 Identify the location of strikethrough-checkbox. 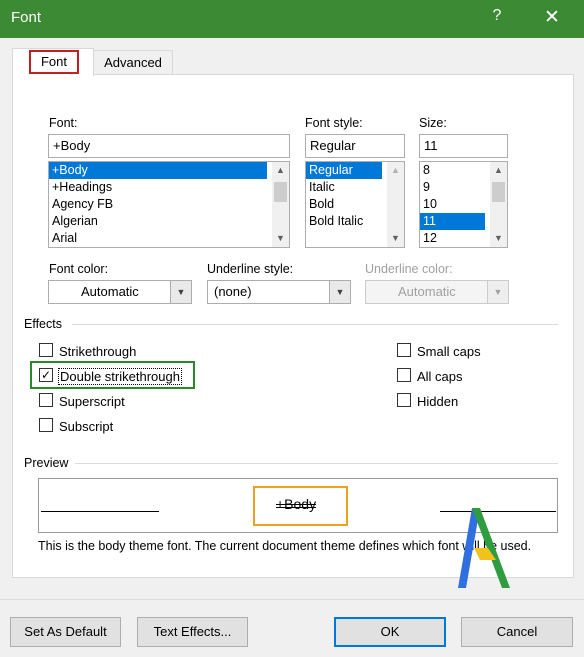
(46, 350).